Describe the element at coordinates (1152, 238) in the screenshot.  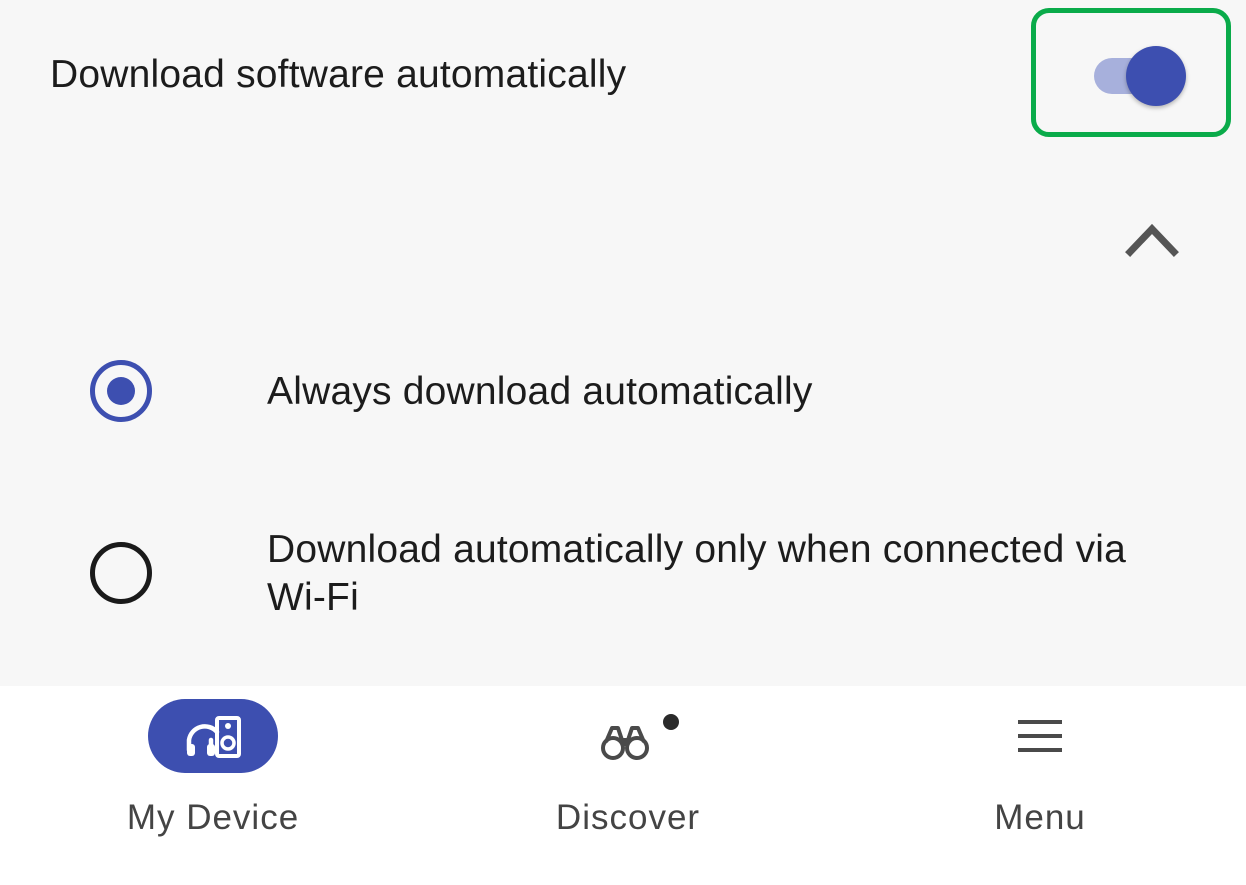
I see `chevron-up-icon` at that location.